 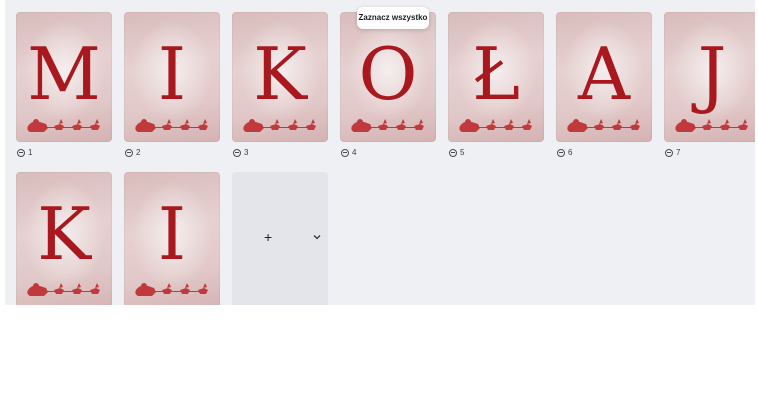 What do you see at coordinates (280, 238) in the screenshot?
I see `add-page-button: +` at bounding box center [280, 238].